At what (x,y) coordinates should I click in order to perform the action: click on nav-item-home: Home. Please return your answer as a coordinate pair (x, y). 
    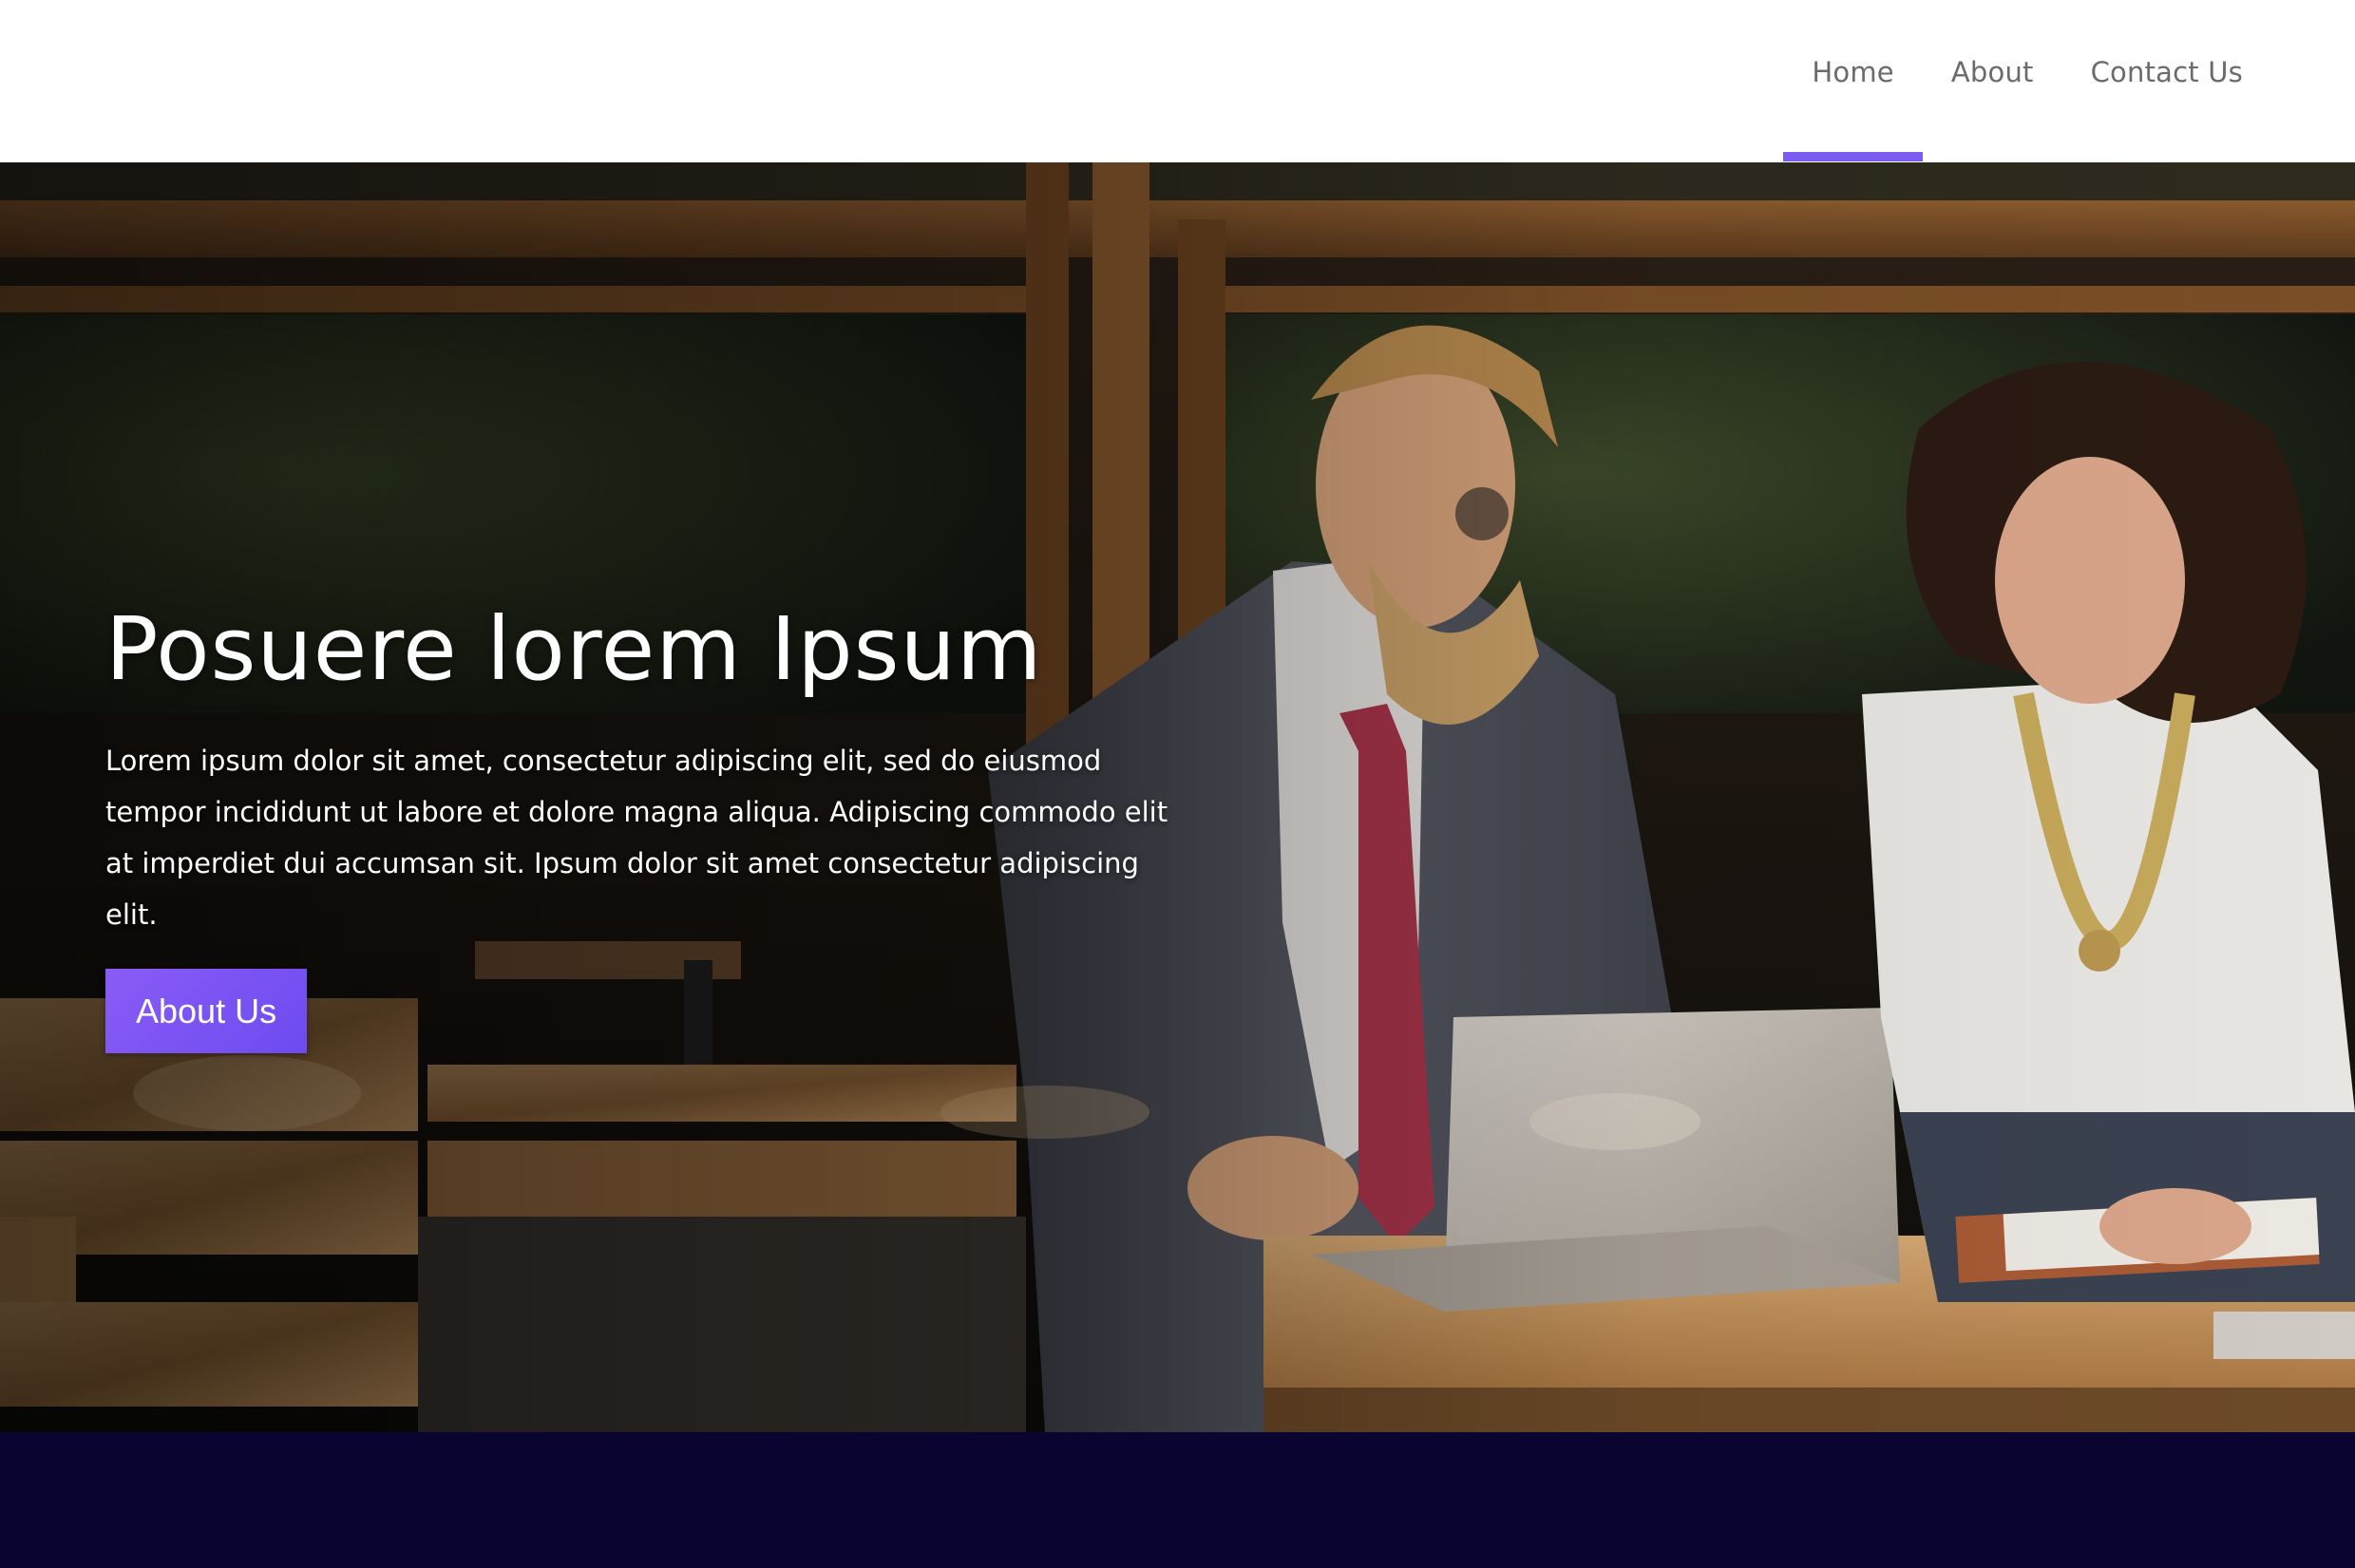
    Looking at the image, I should click on (1853, 81).